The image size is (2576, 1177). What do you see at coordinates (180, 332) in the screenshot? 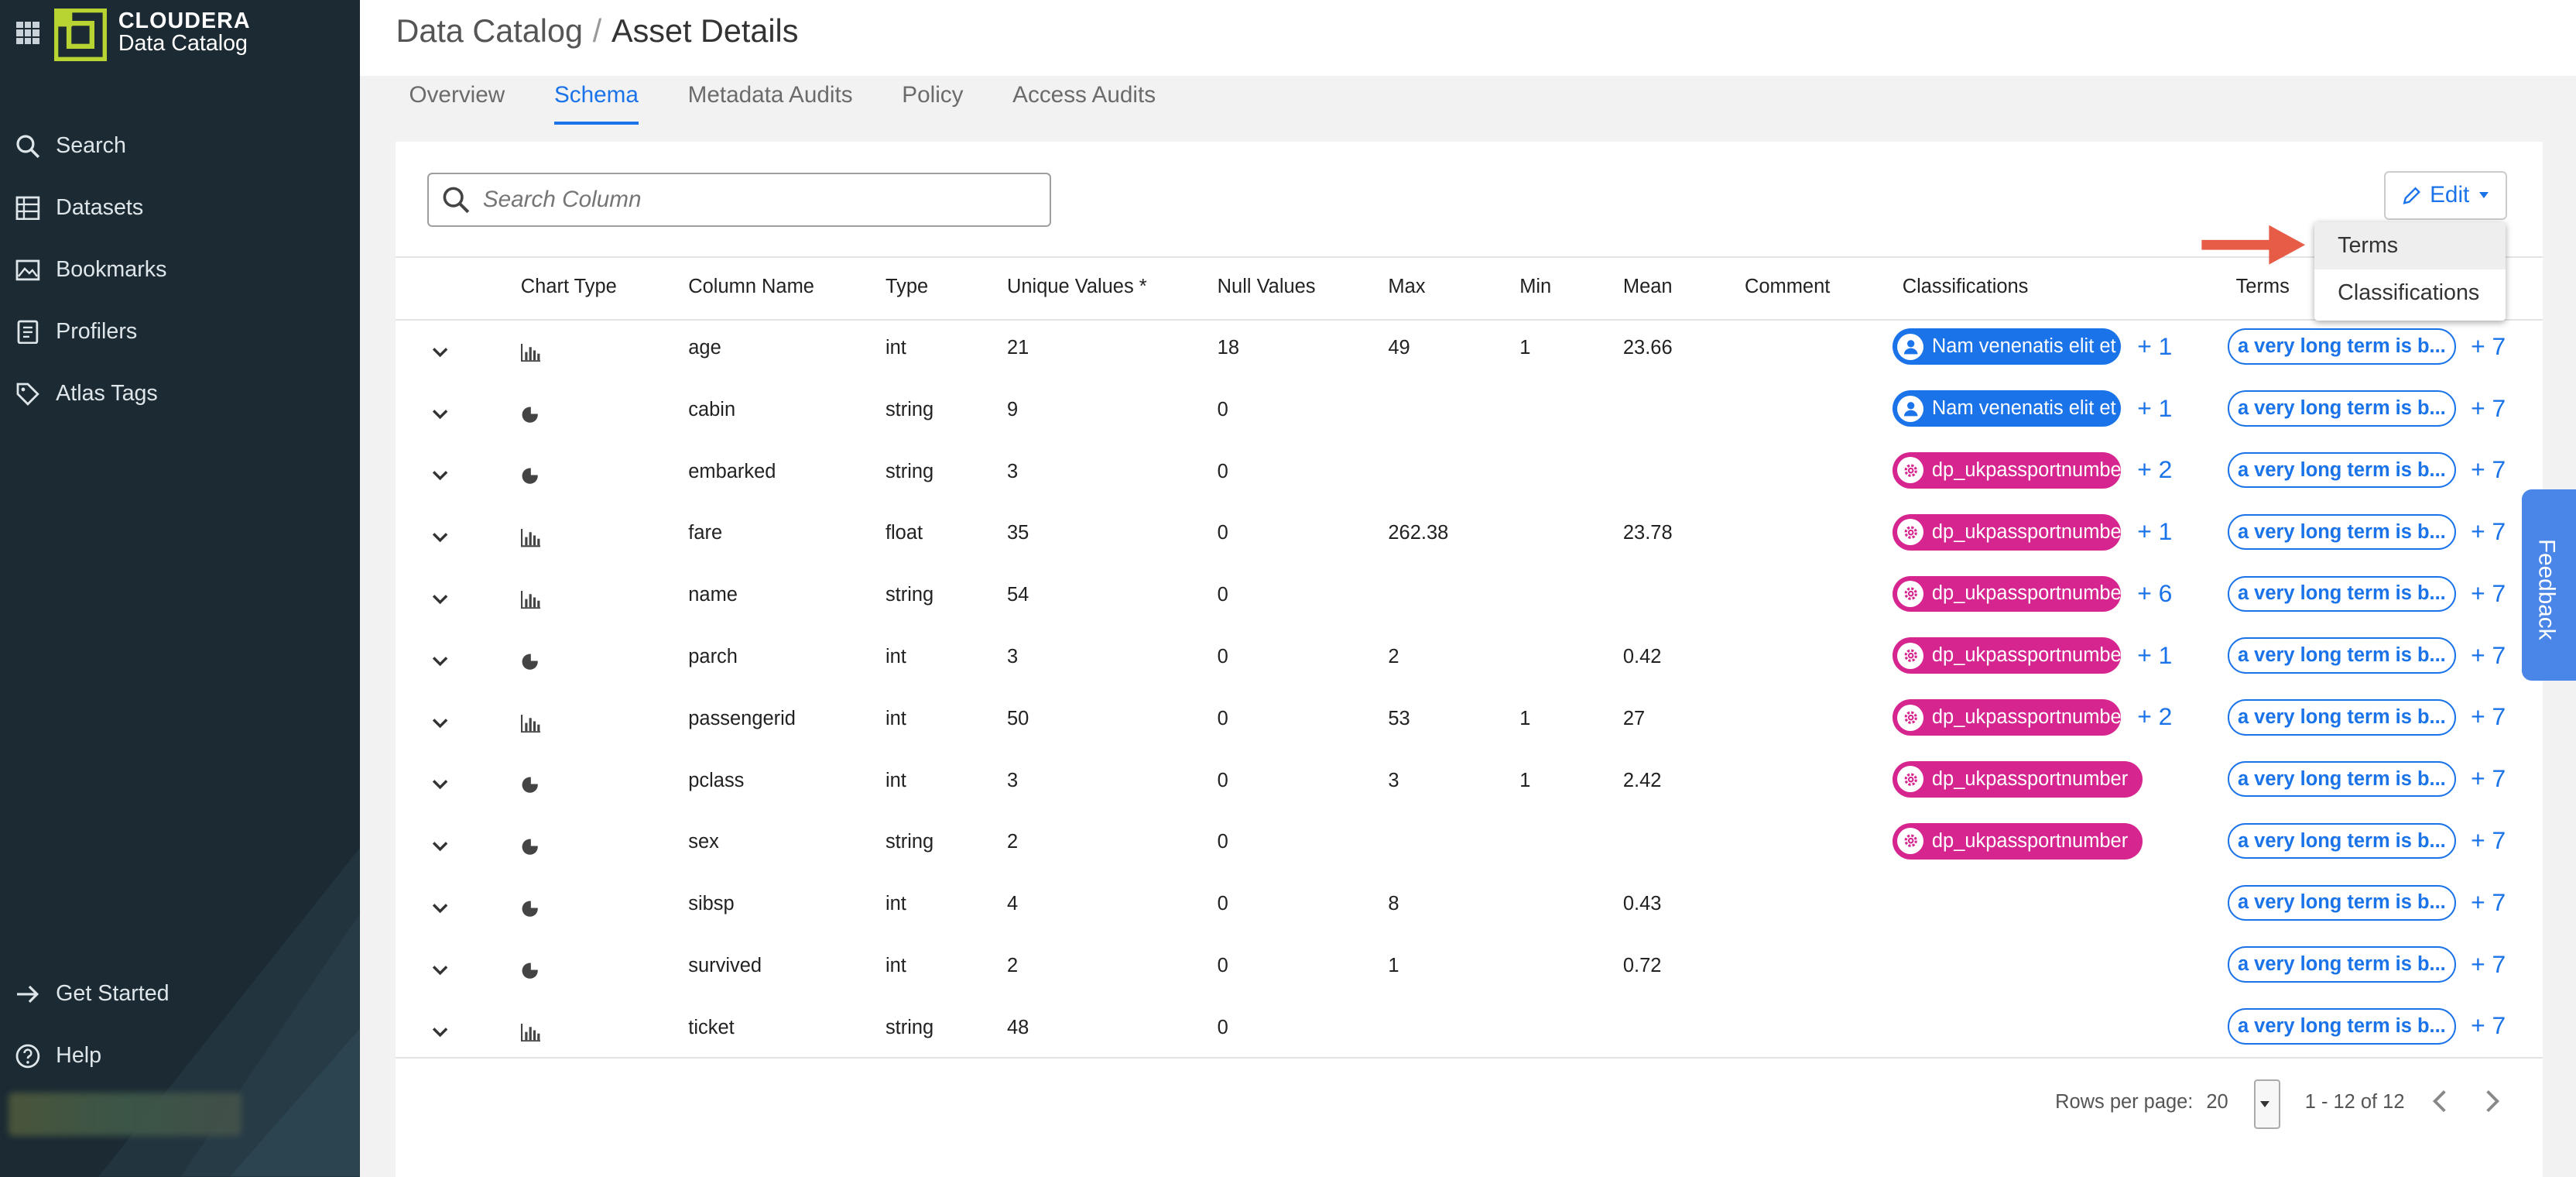
I see `sidebar-item-profilers: Profilers` at bounding box center [180, 332].